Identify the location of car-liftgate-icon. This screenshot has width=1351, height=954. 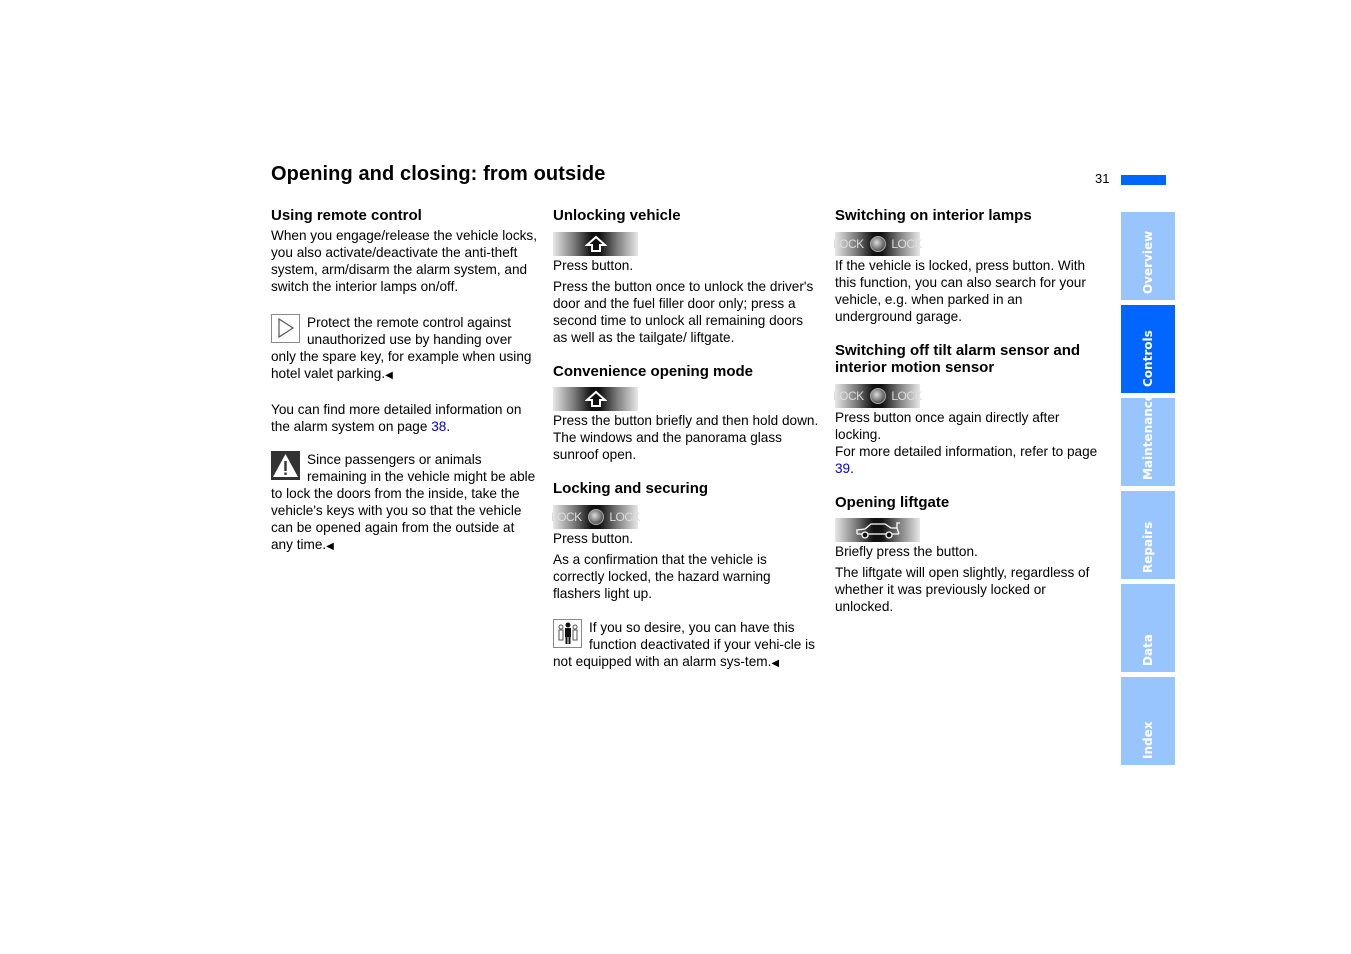
(877, 530).